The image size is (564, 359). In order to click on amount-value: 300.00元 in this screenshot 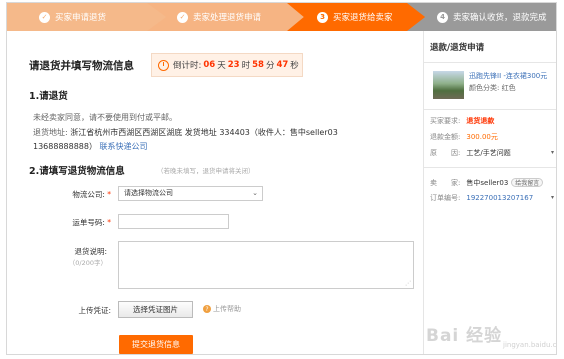, I will do `click(482, 137)`.